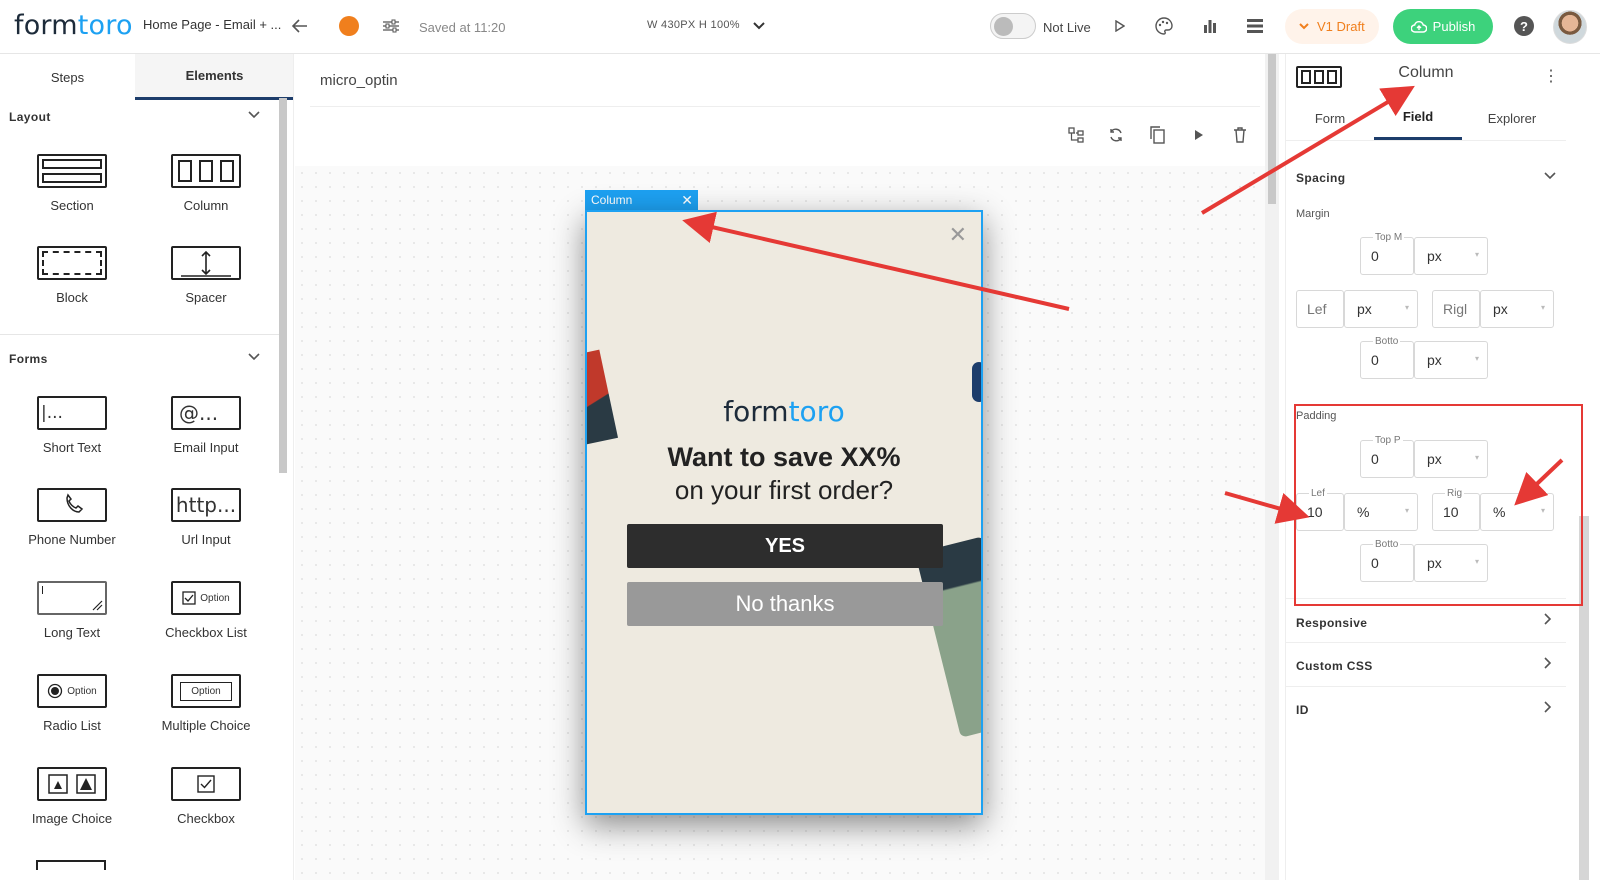 The height and width of the screenshot is (880, 1600). I want to click on toggle-knob, so click(1003, 26).